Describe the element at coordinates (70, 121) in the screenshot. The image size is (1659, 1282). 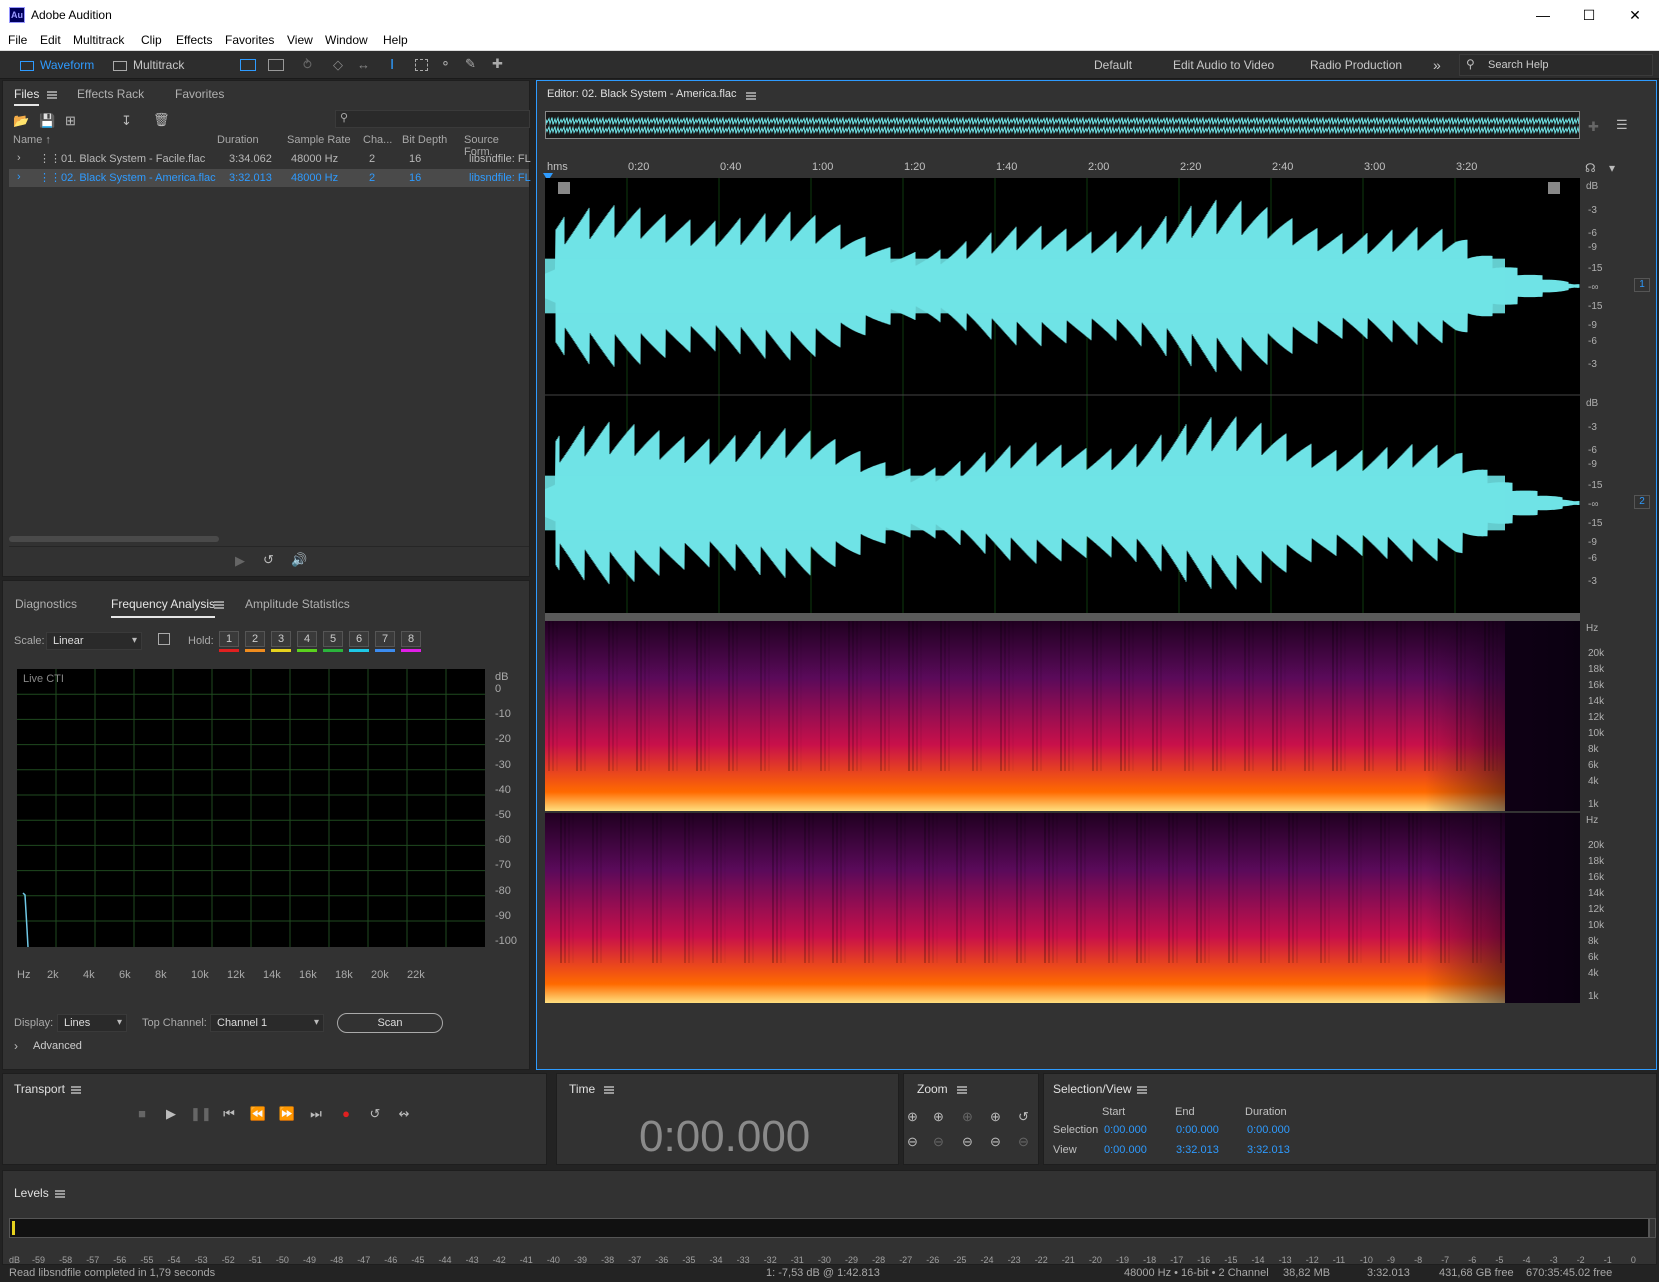
I see `new-file-icon: ⊞` at that location.